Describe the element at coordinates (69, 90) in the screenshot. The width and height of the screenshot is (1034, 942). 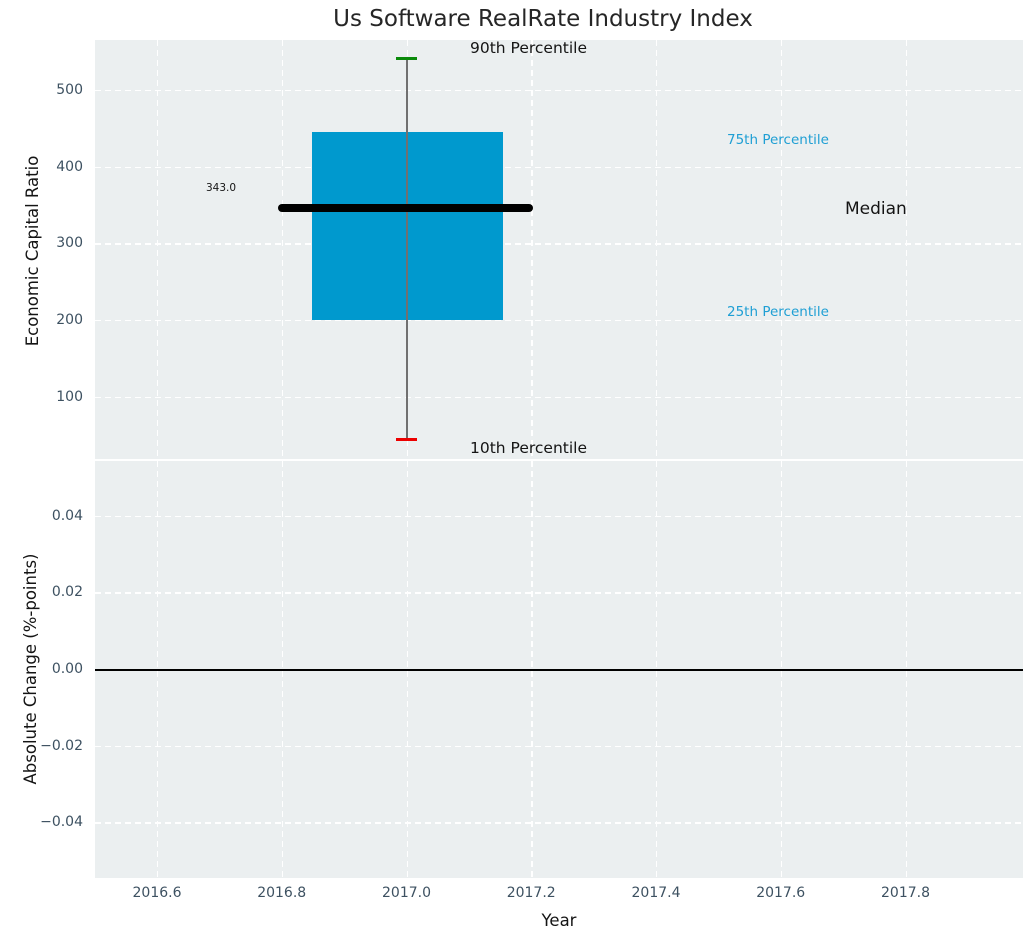
I see `ytick-500: 500` at that location.